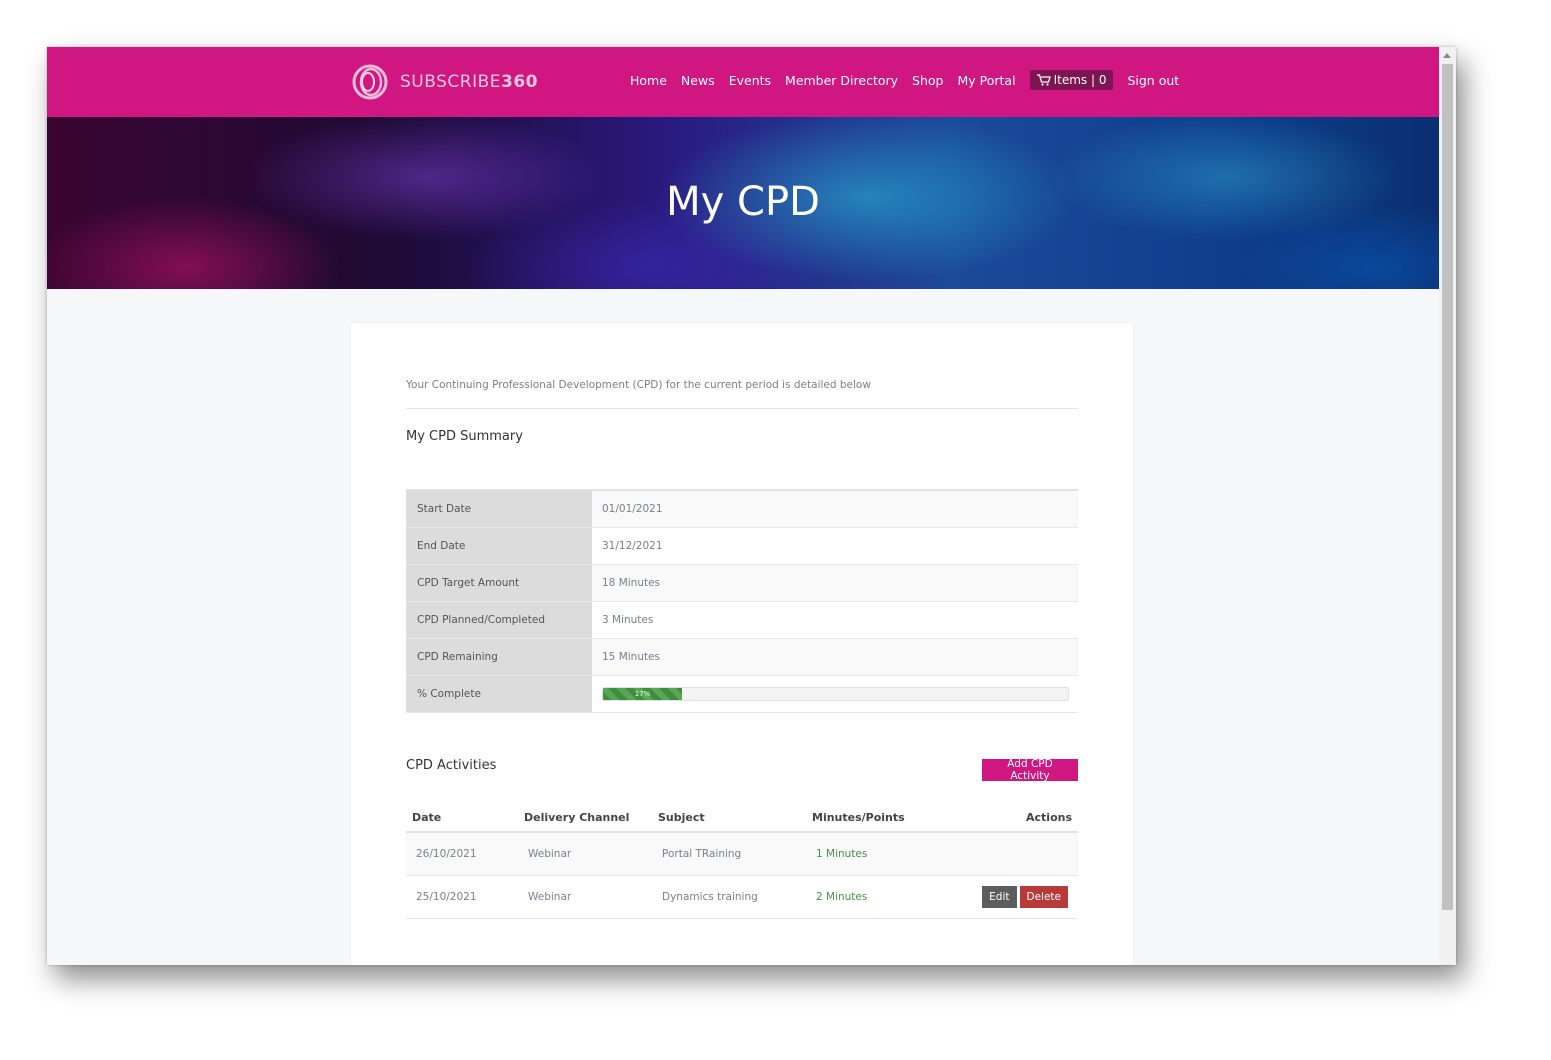 Image resolution: width=1551 pixels, height=1060 pixels. I want to click on cell-date: 26/10/2021, so click(446, 854).